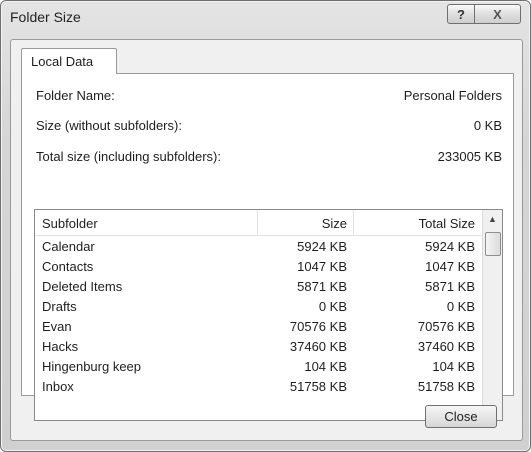  What do you see at coordinates (58, 386) in the screenshot?
I see `subfolder-name-cell: Inbox` at bounding box center [58, 386].